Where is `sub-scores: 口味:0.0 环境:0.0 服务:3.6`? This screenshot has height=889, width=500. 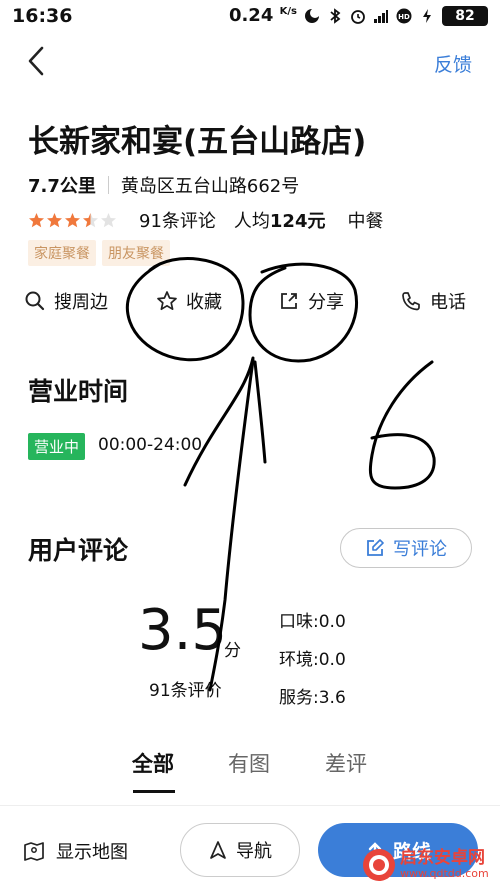
sub-scores: 口味:0.0 环境:0.0 服务:3.6 is located at coordinates (312, 664).